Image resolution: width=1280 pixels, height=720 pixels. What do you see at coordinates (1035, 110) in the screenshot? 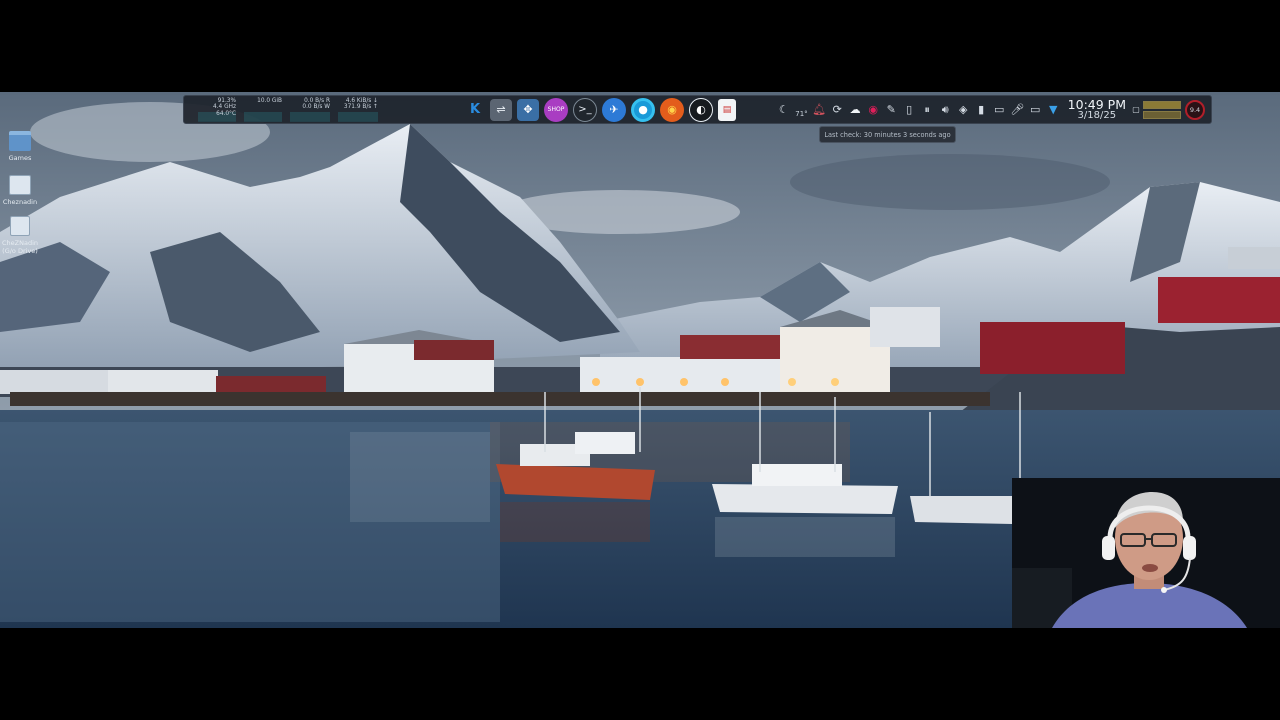
I see `display-icon: ▭` at bounding box center [1035, 110].